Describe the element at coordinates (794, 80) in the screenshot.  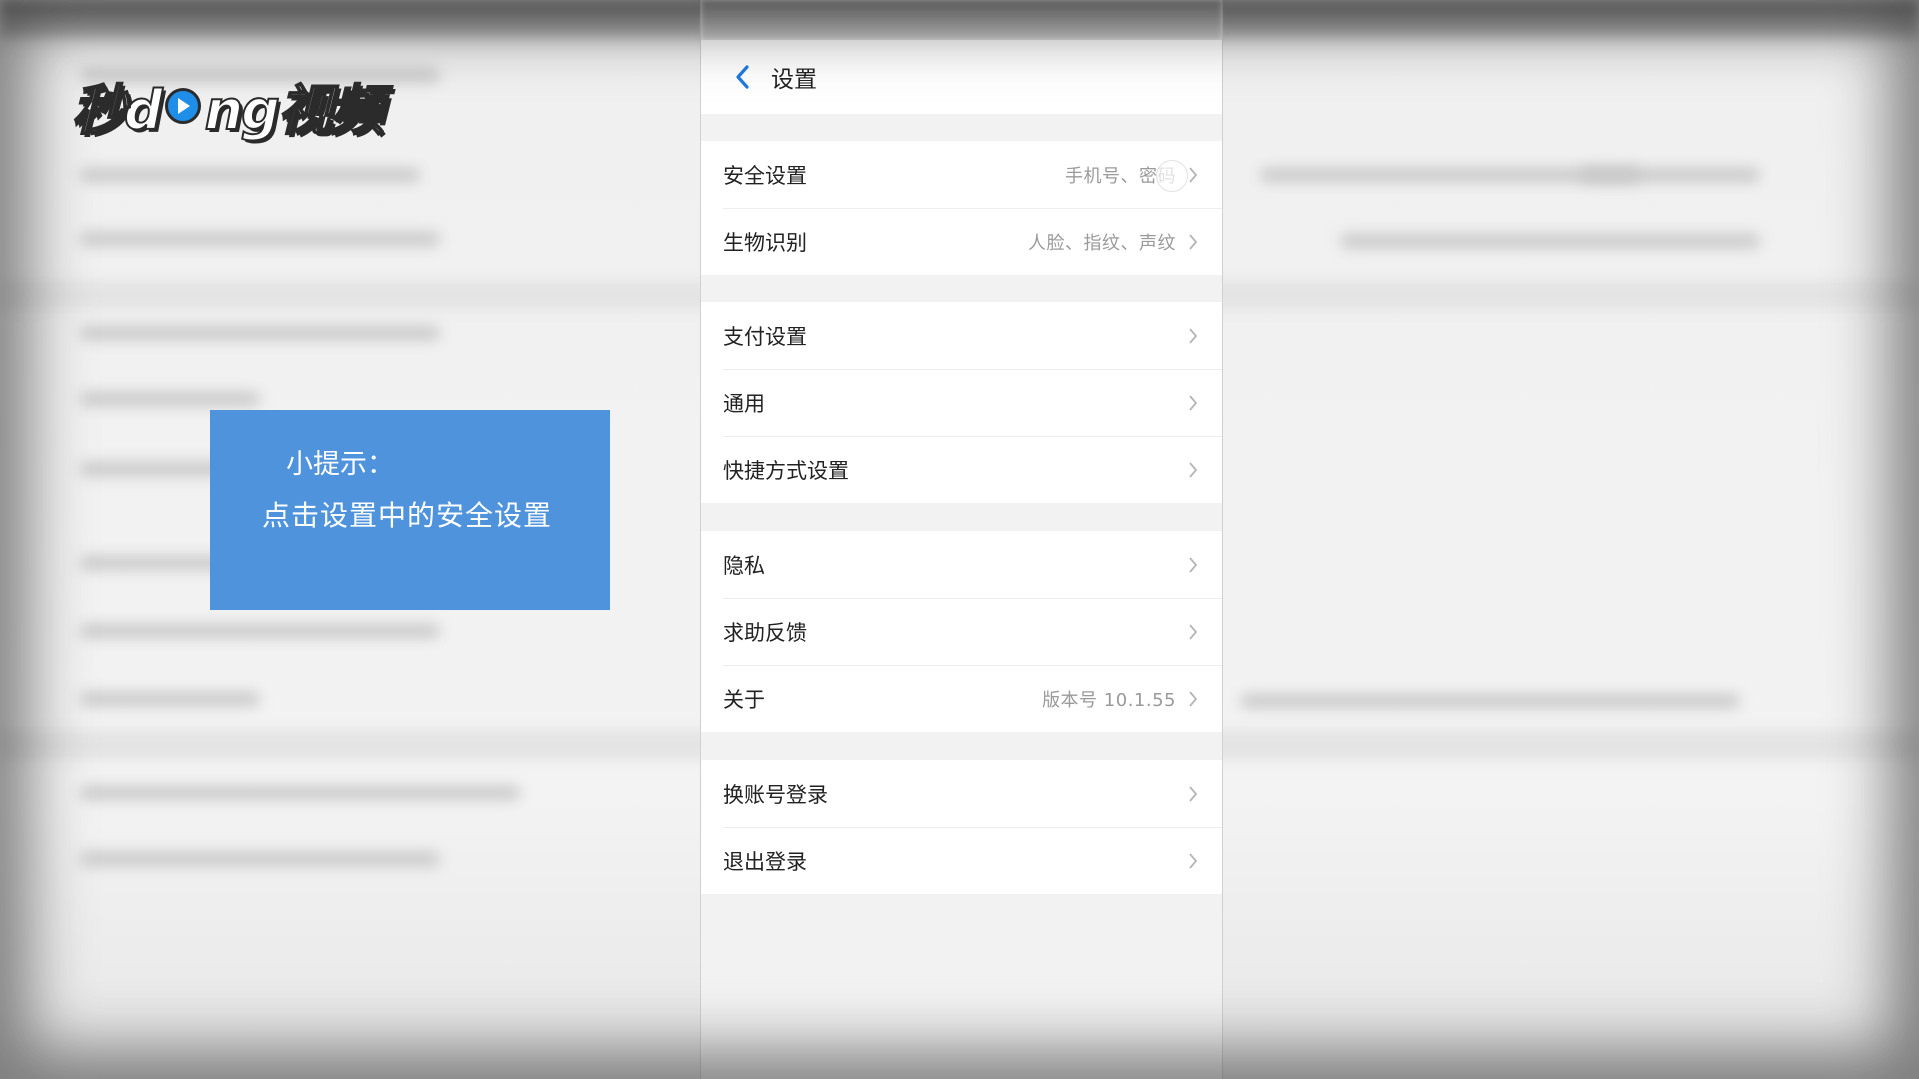
I see `page-title: 设置` at that location.